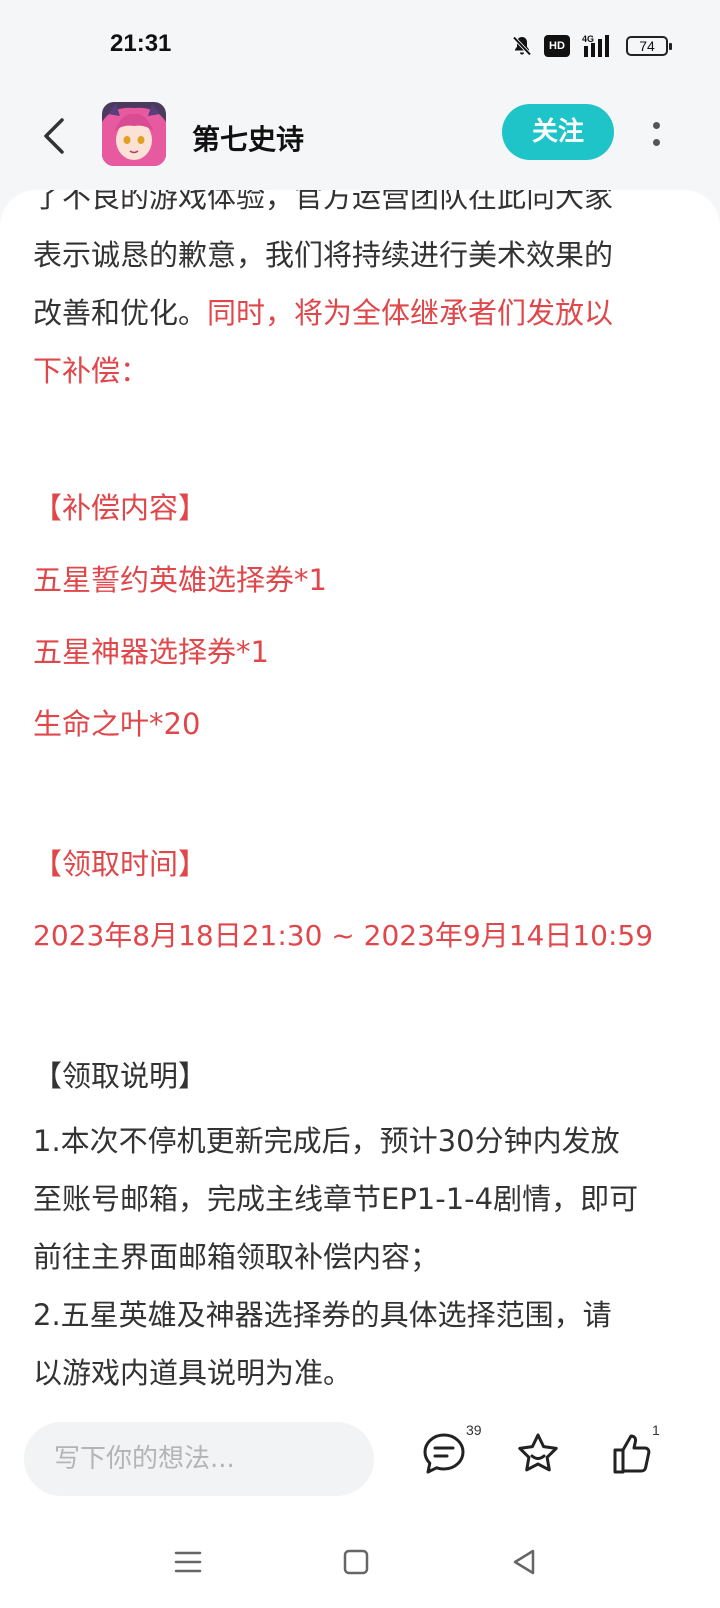  I want to click on comment-icon, so click(444, 1456).